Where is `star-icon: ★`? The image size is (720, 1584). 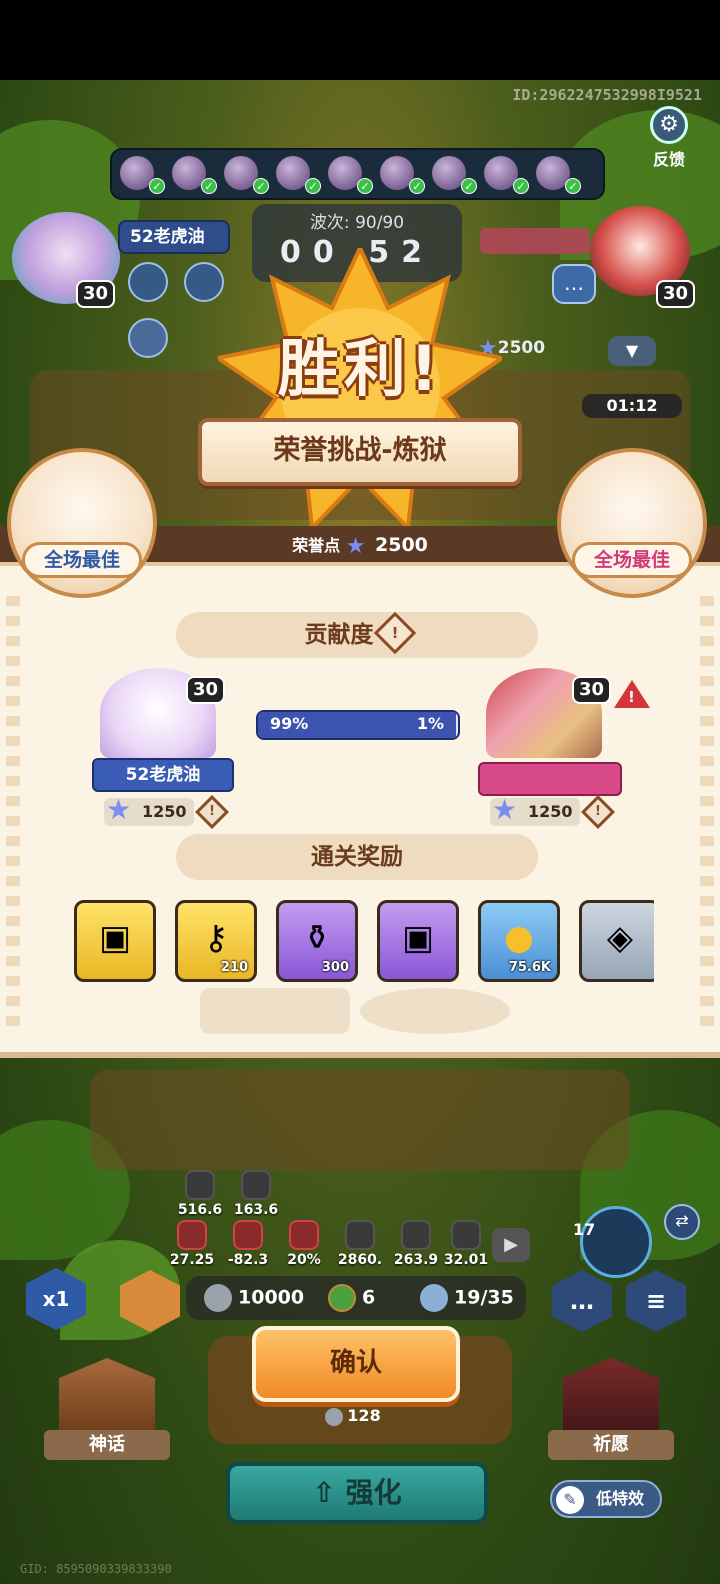 star-icon: ★ is located at coordinates (505, 809).